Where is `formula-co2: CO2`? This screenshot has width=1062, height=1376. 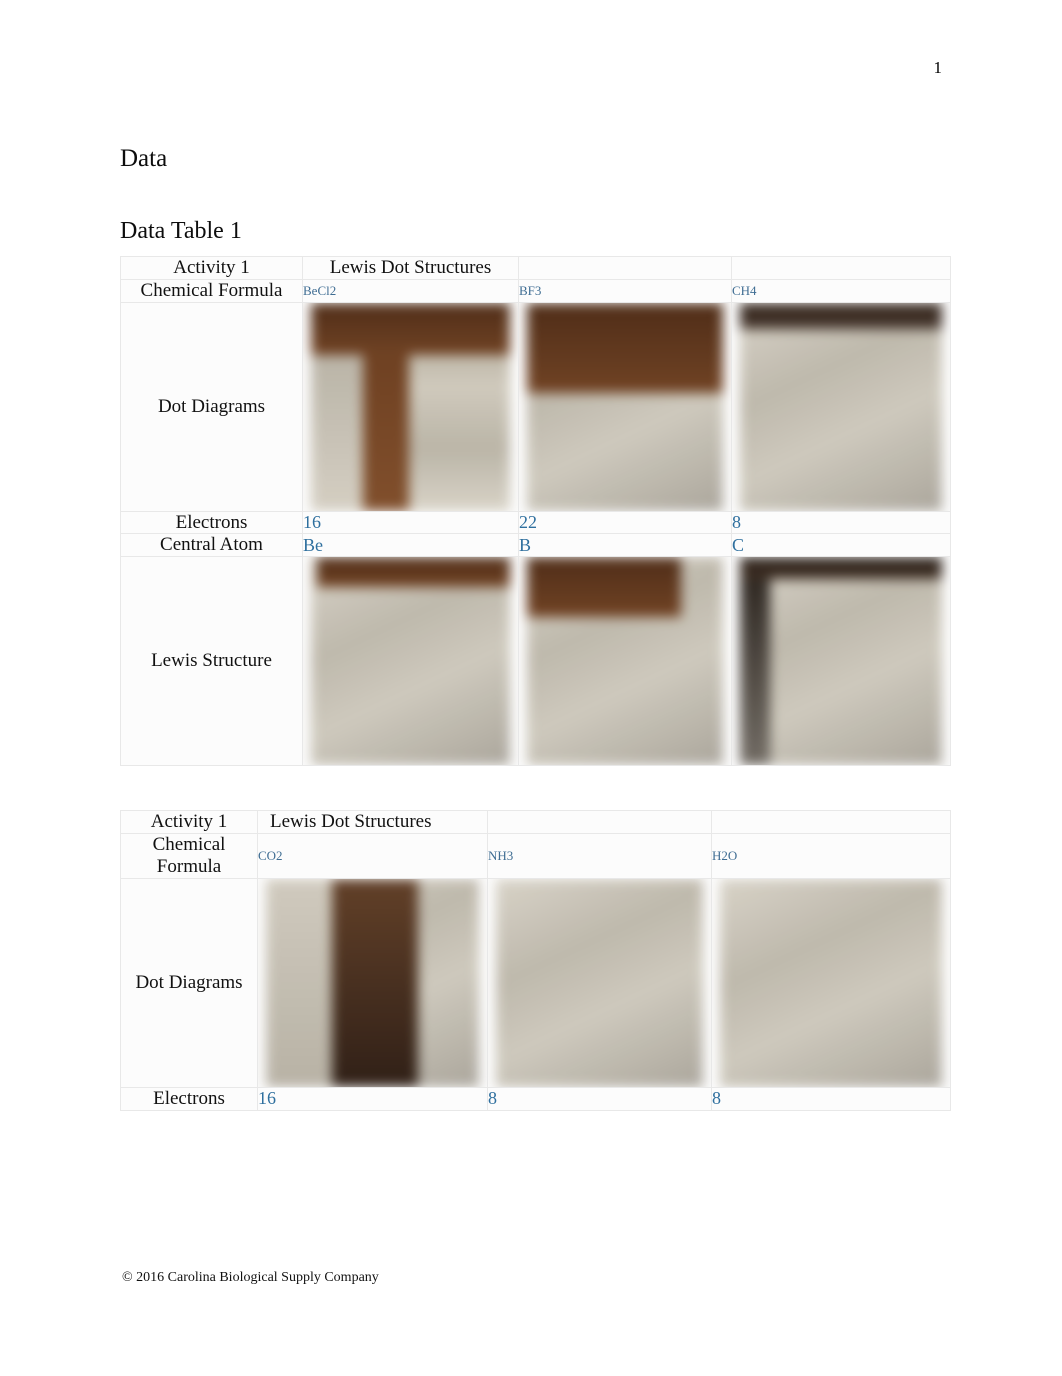 formula-co2: CO2 is located at coordinates (372, 856).